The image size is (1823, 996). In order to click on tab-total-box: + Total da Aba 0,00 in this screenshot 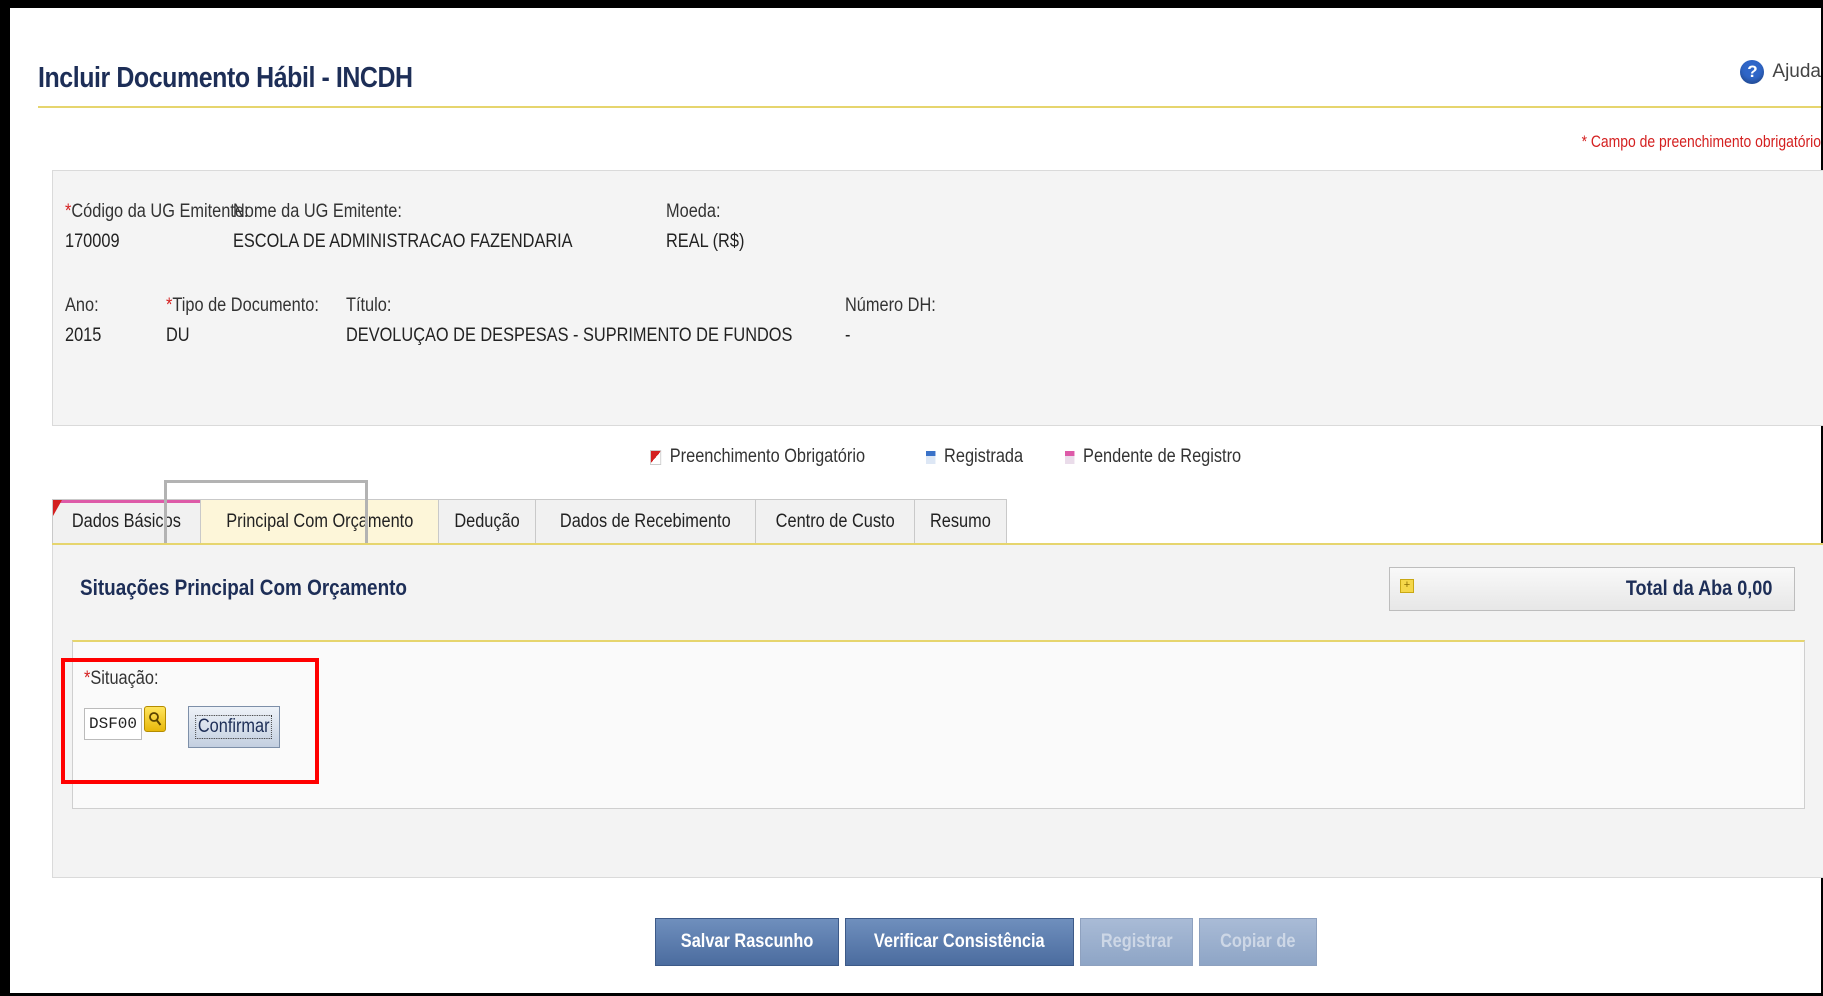, I will do `click(1592, 589)`.